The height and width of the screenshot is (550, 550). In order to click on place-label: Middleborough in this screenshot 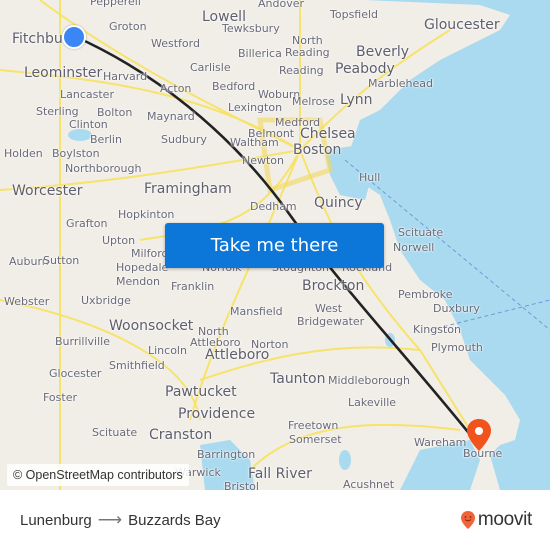, I will do `click(369, 380)`.